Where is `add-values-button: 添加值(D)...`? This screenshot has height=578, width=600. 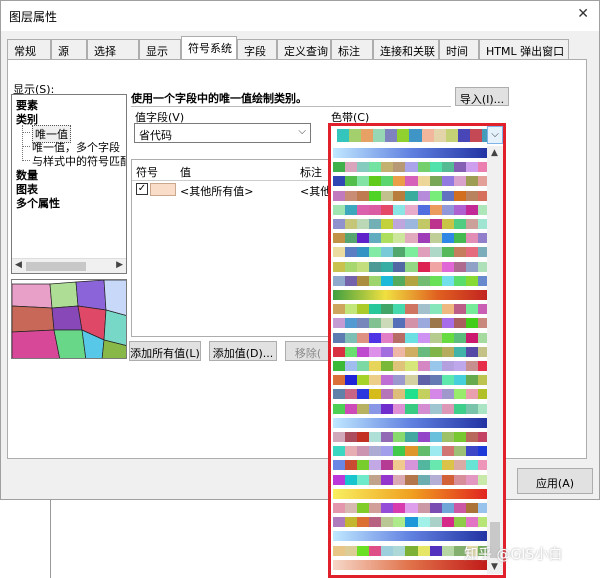
add-values-button: 添加值(D)... is located at coordinates (243, 351).